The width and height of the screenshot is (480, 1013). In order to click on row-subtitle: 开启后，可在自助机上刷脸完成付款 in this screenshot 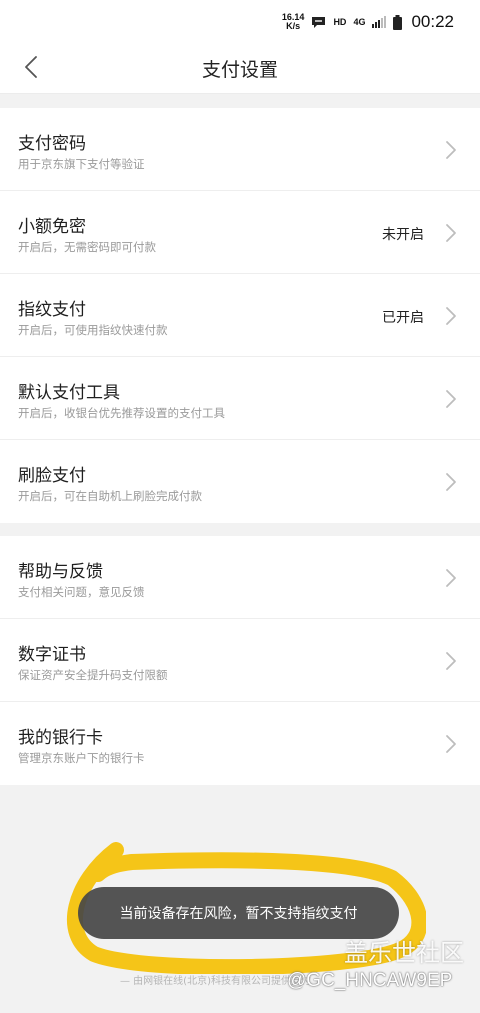, I will do `click(110, 496)`.